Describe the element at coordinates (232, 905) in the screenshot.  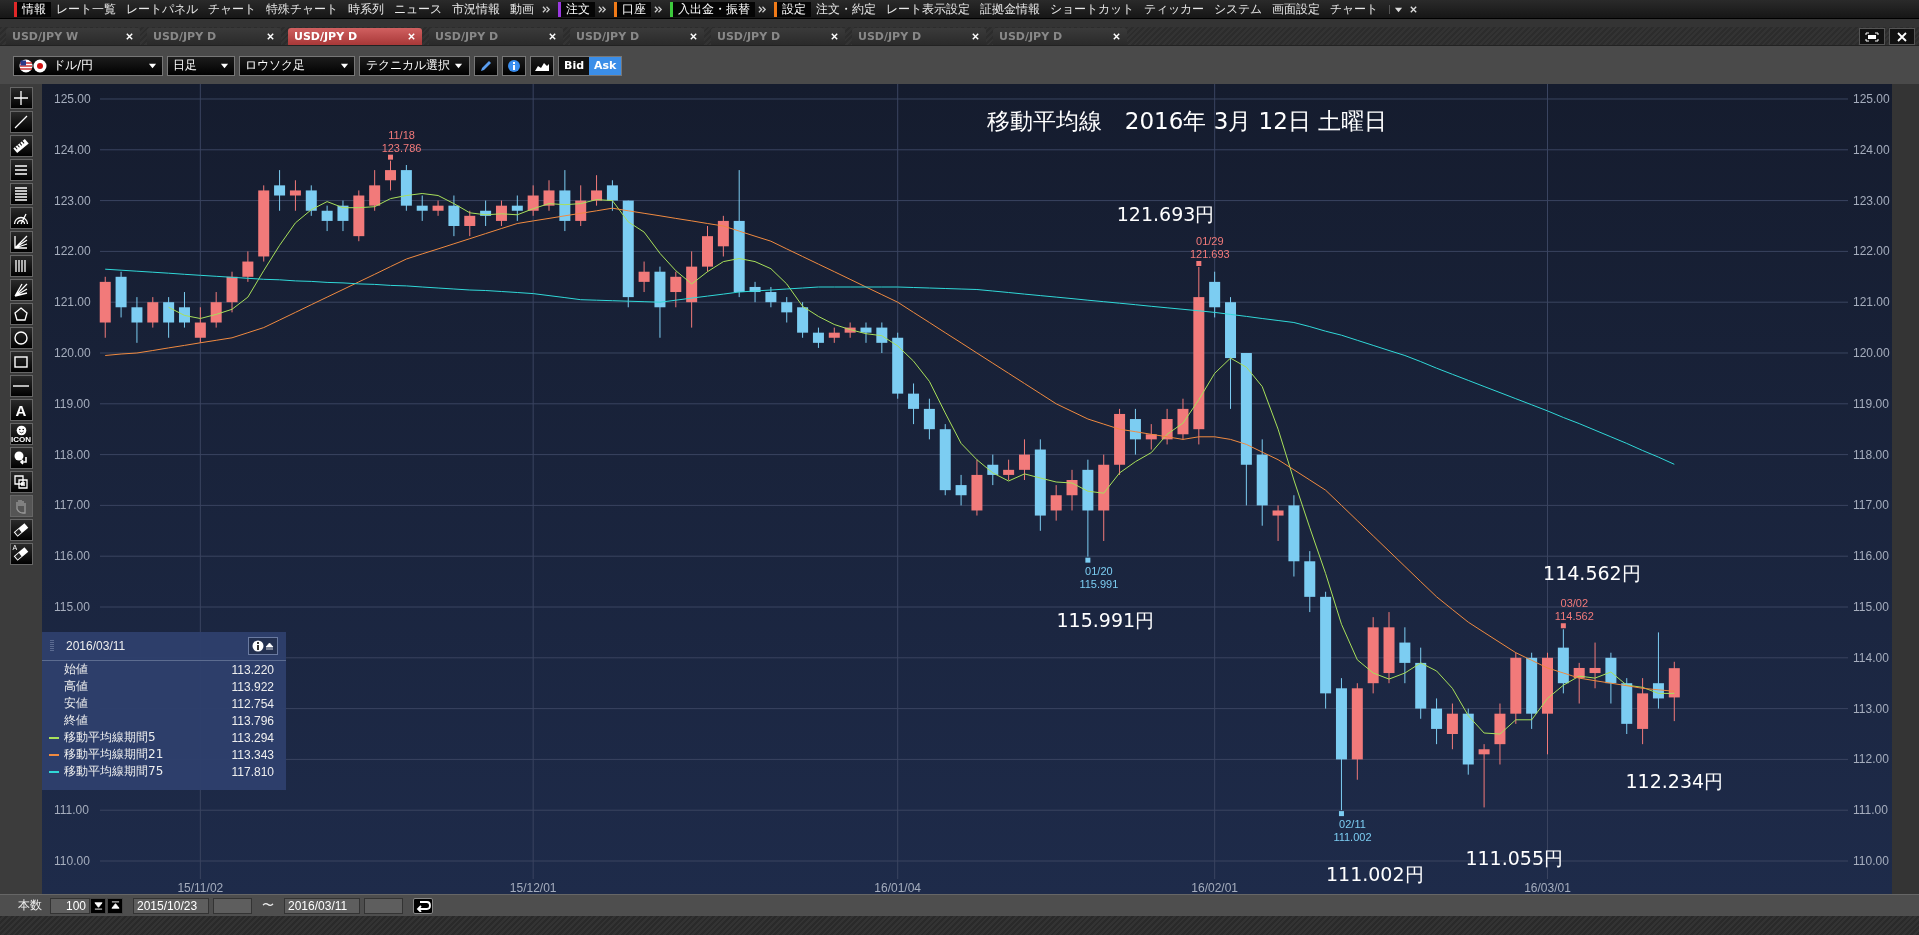
I see `start-time-field` at that location.